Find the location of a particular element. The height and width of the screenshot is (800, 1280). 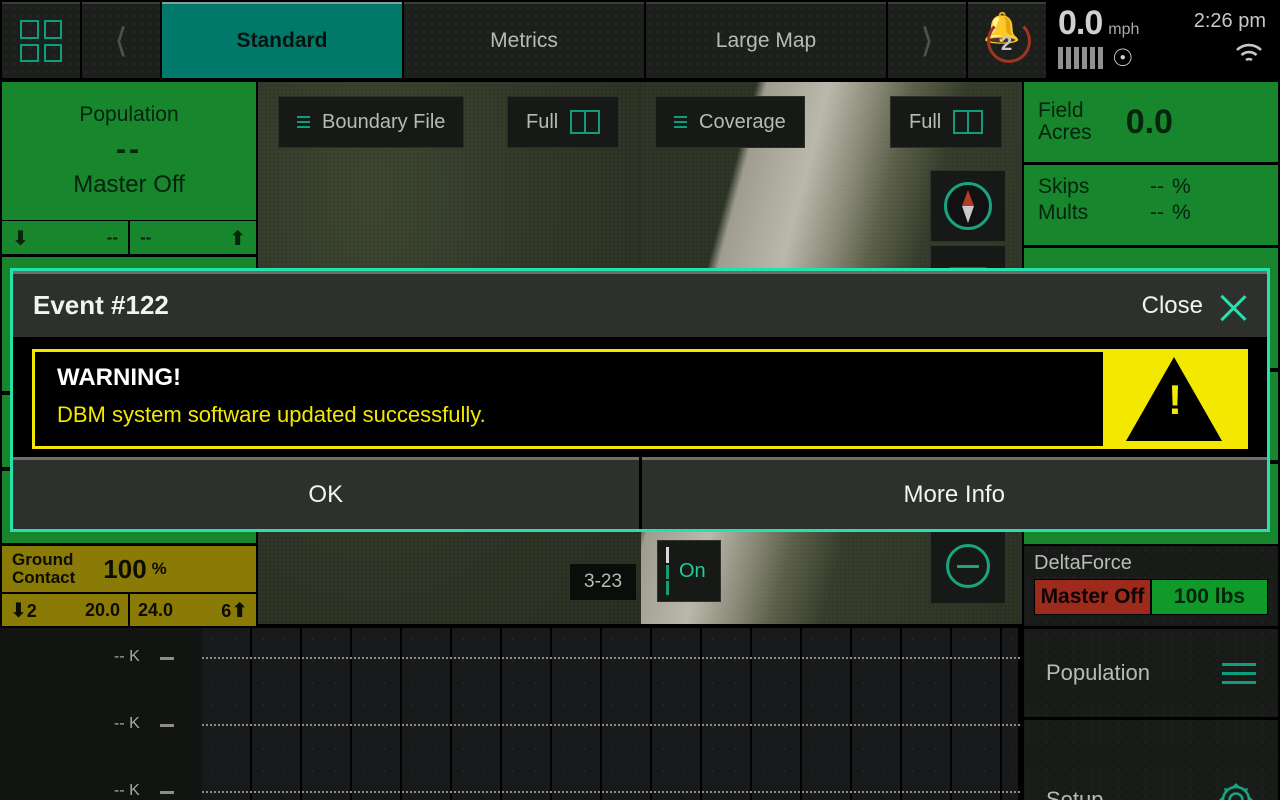

field-acres-label: Field Acres is located at coordinates (1065, 121).